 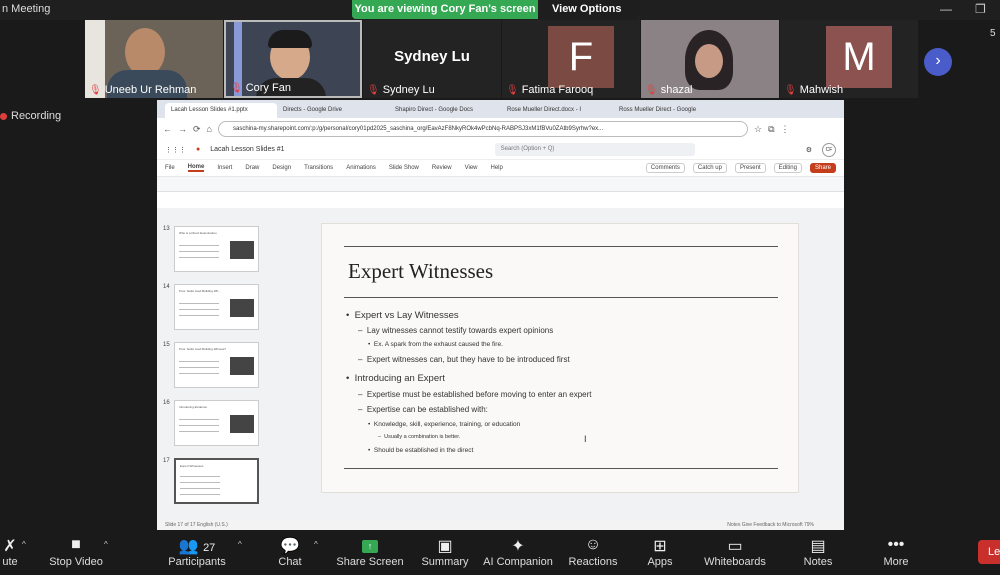 I want to click on avatar: CF, so click(x=829, y=149).